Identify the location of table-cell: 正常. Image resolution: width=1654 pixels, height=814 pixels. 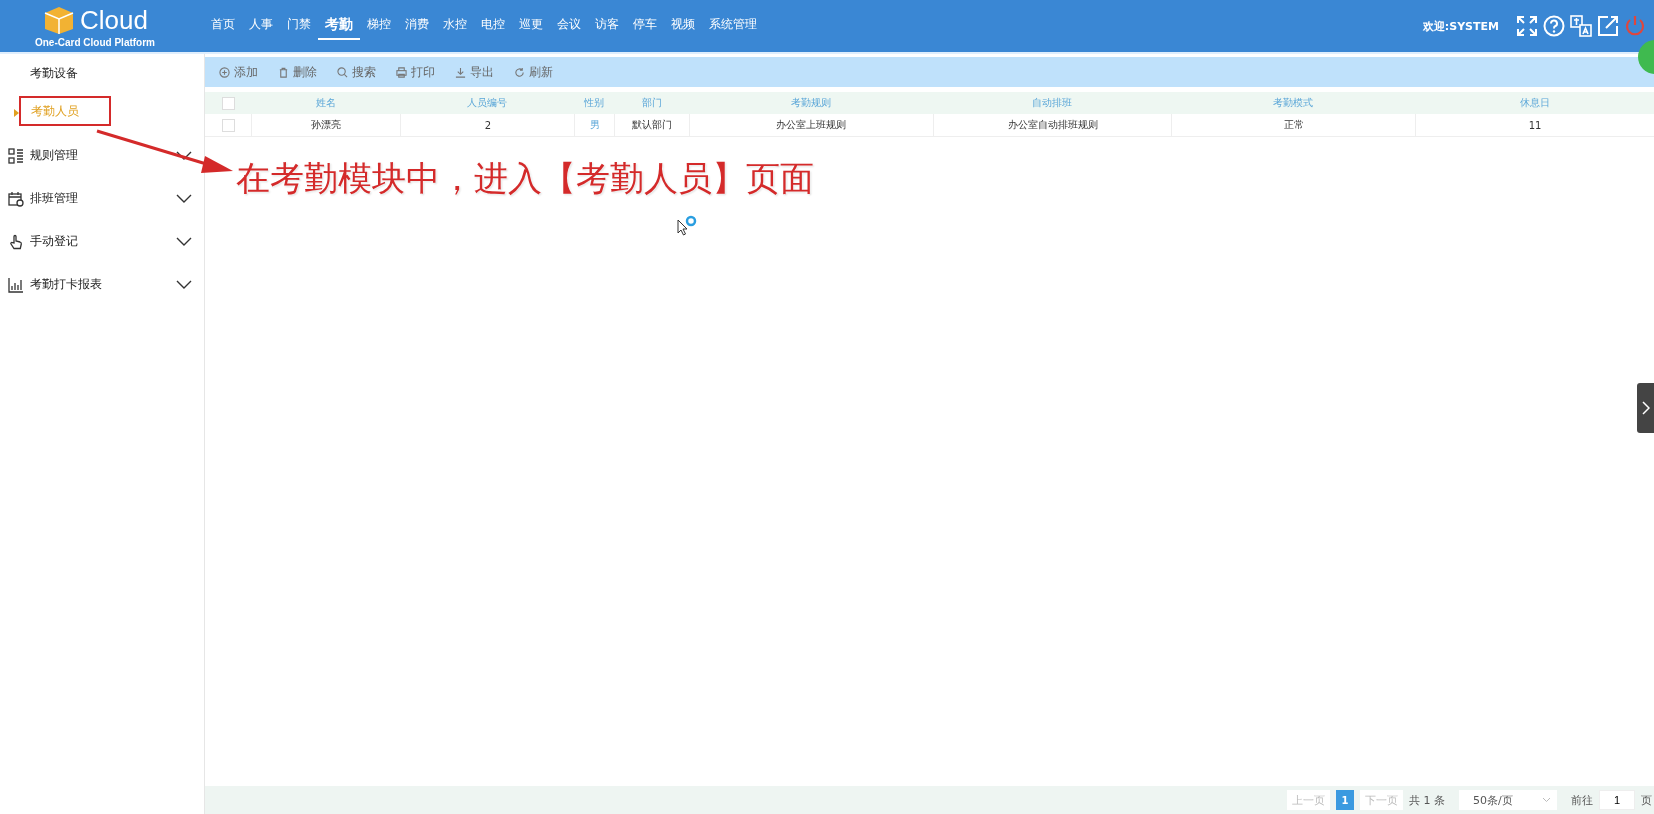
(1293, 125).